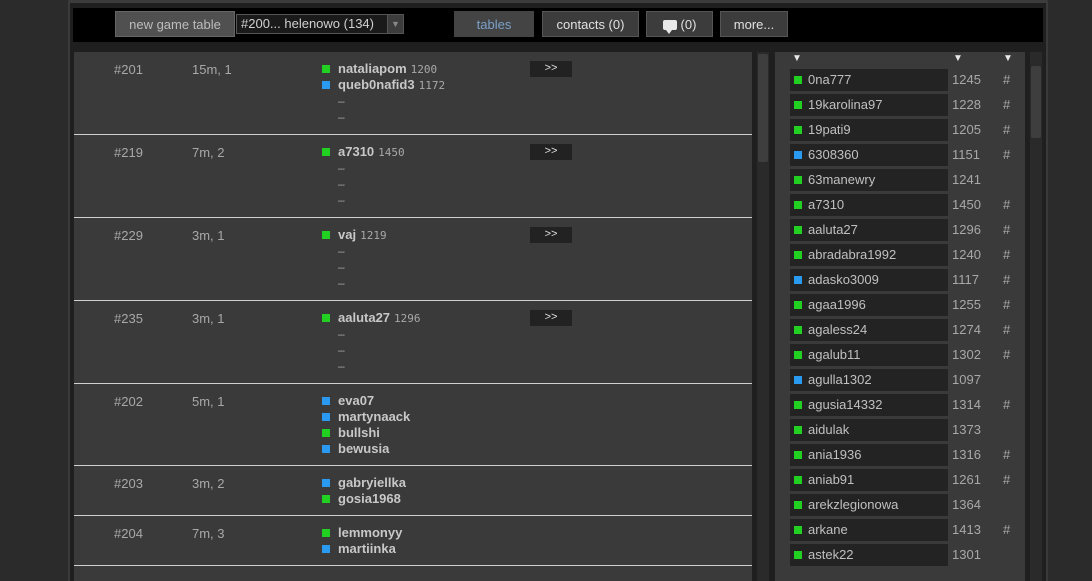 The width and height of the screenshot is (1092, 581). Describe the element at coordinates (362, 549) in the screenshot. I see `table-player: martiinka` at that location.